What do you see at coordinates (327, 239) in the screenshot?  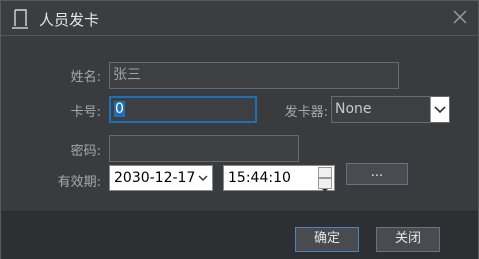 I see `ok-button: 确定` at bounding box center [327, 239].